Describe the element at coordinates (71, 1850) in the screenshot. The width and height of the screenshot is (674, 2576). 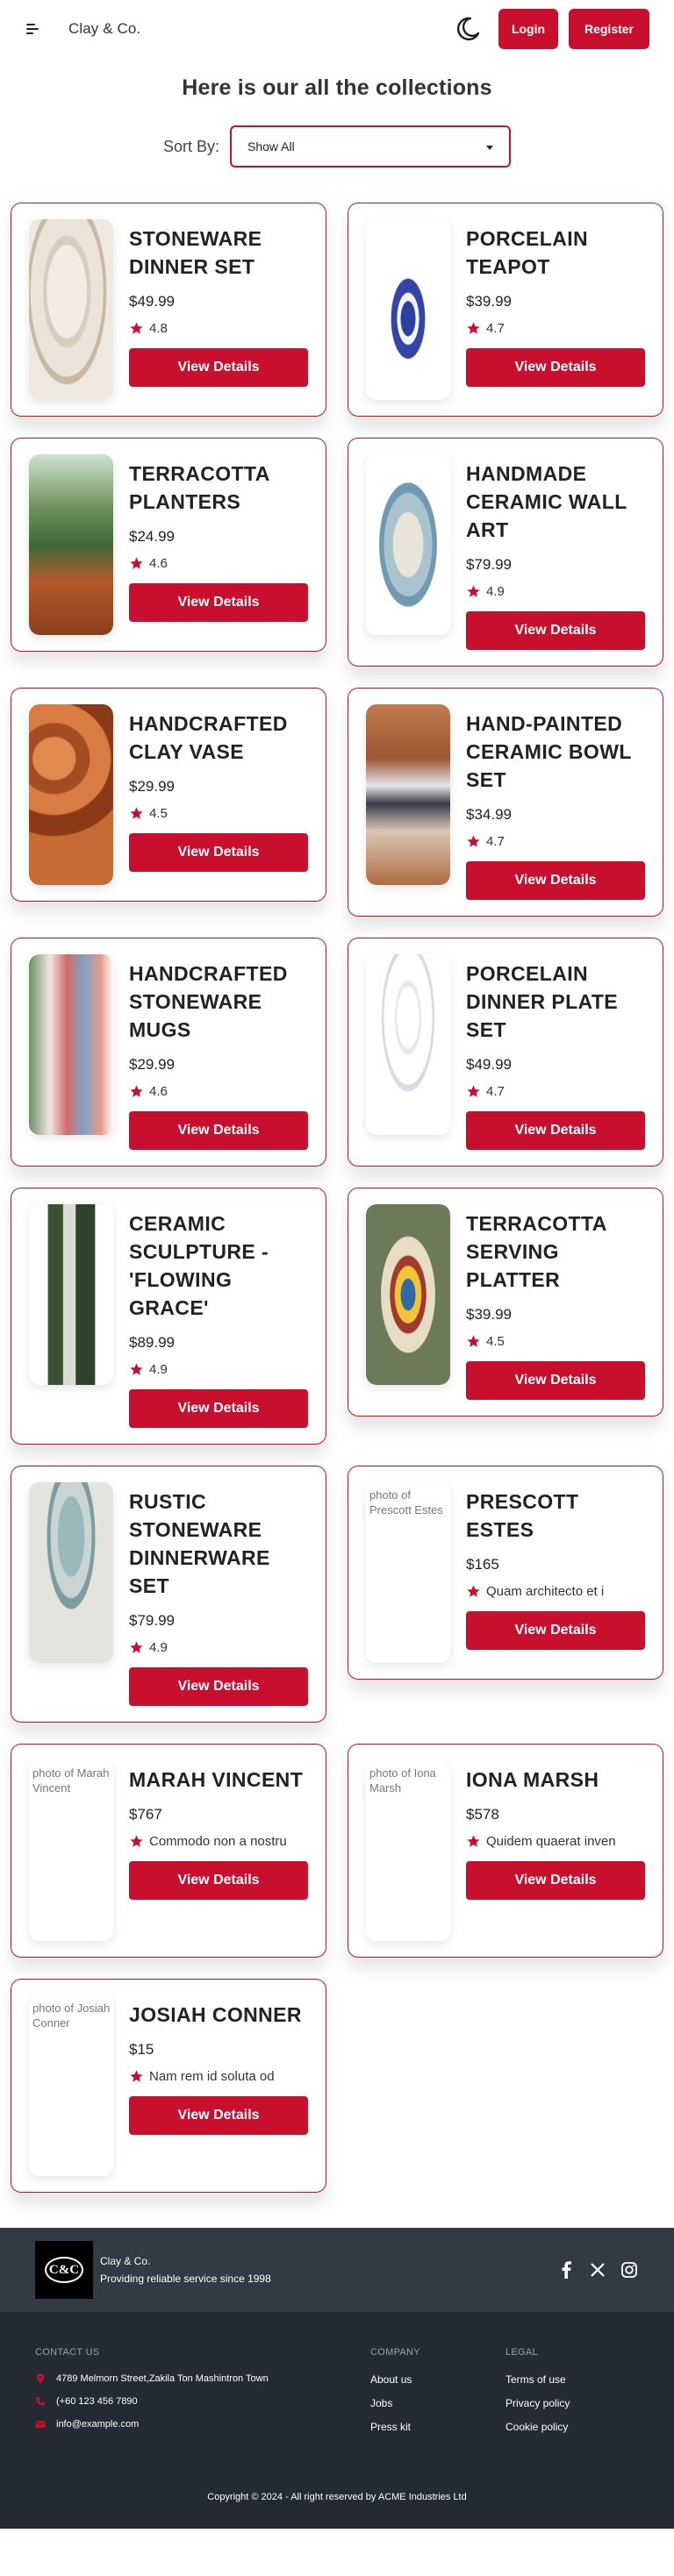
I see `product-image: photo of Marah Vincent` at that location.